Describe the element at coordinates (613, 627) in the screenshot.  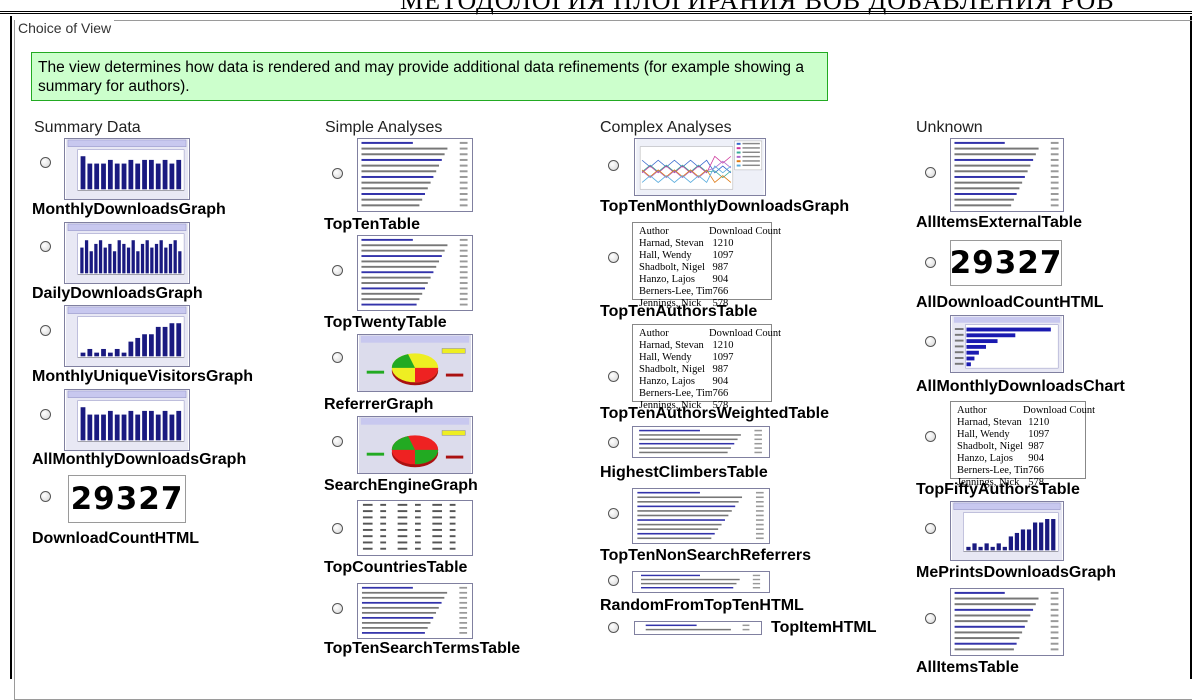
I see `radio-top-item-html` at that location.